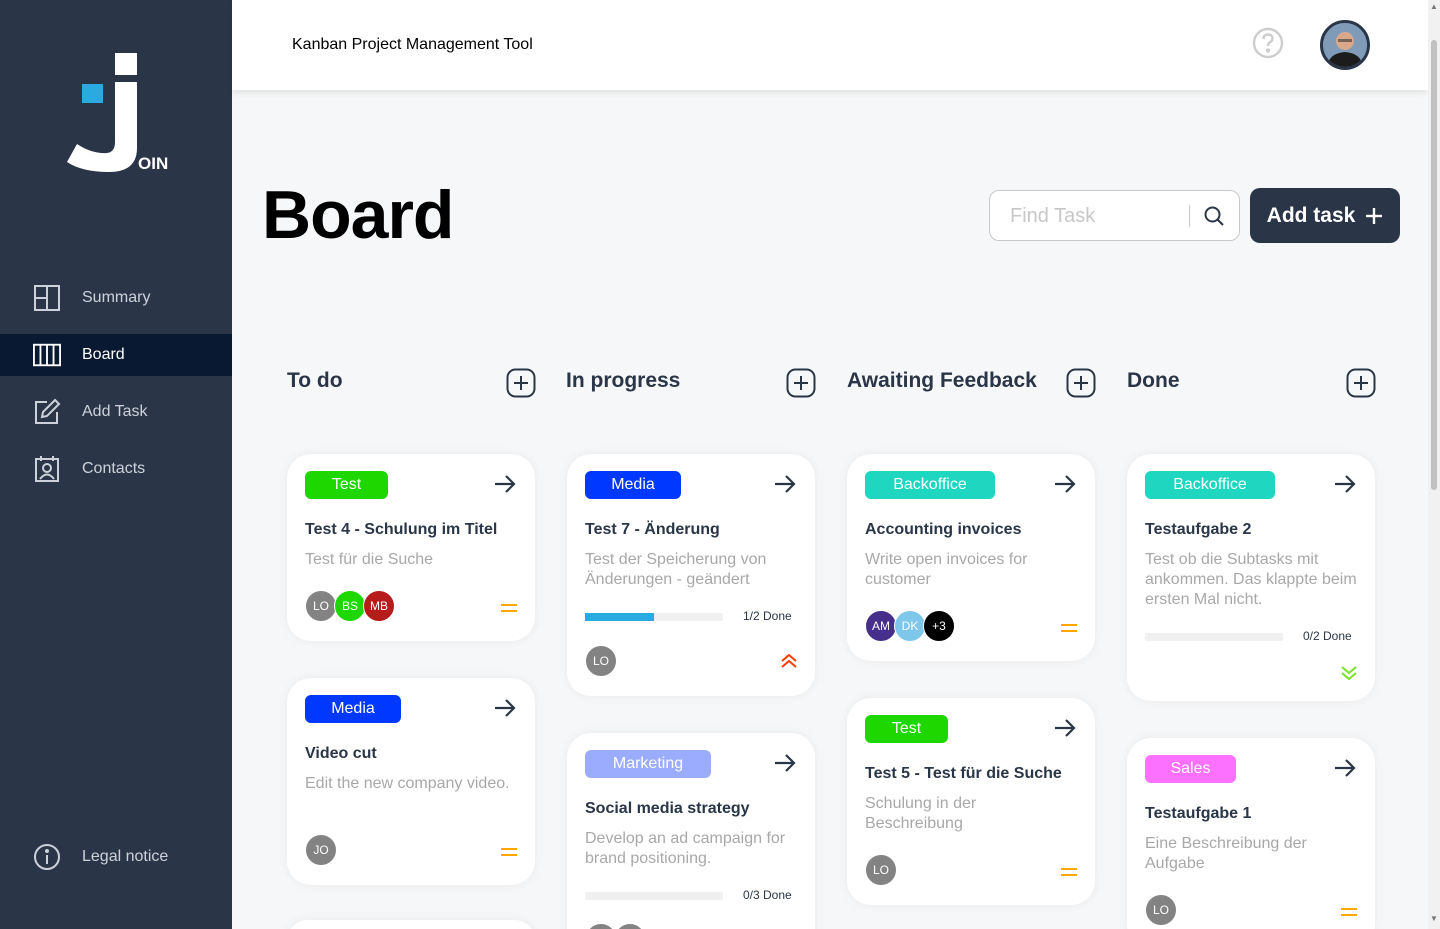 The width and height of the screenshot is (1440, 929). What do you see at coordinates (1374, 215) in the screenshot?
I see `plus-icon` at bounding box center [1374, 215].